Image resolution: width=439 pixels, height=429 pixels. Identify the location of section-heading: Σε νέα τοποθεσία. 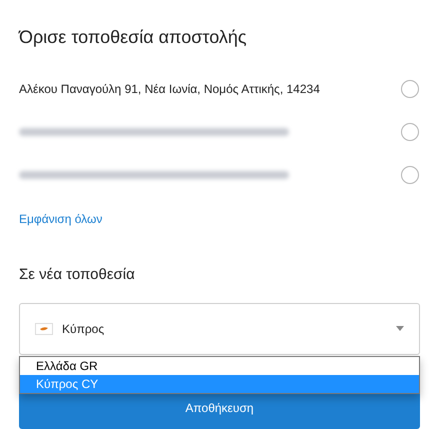
(77, 275).